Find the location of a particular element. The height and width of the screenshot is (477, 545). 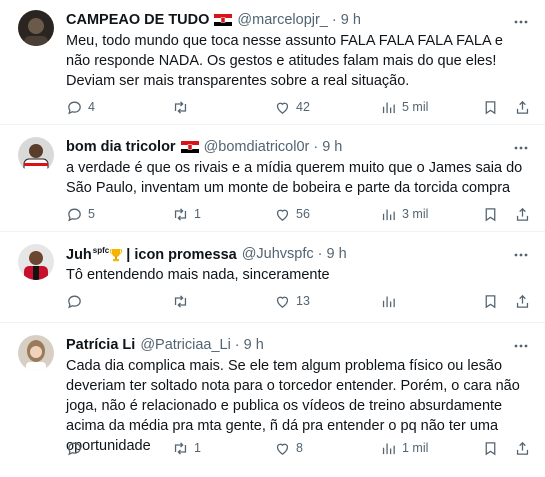

tweet-text: Tô entendendo mais nada, sinceramente is located at coordinates (198, 275).